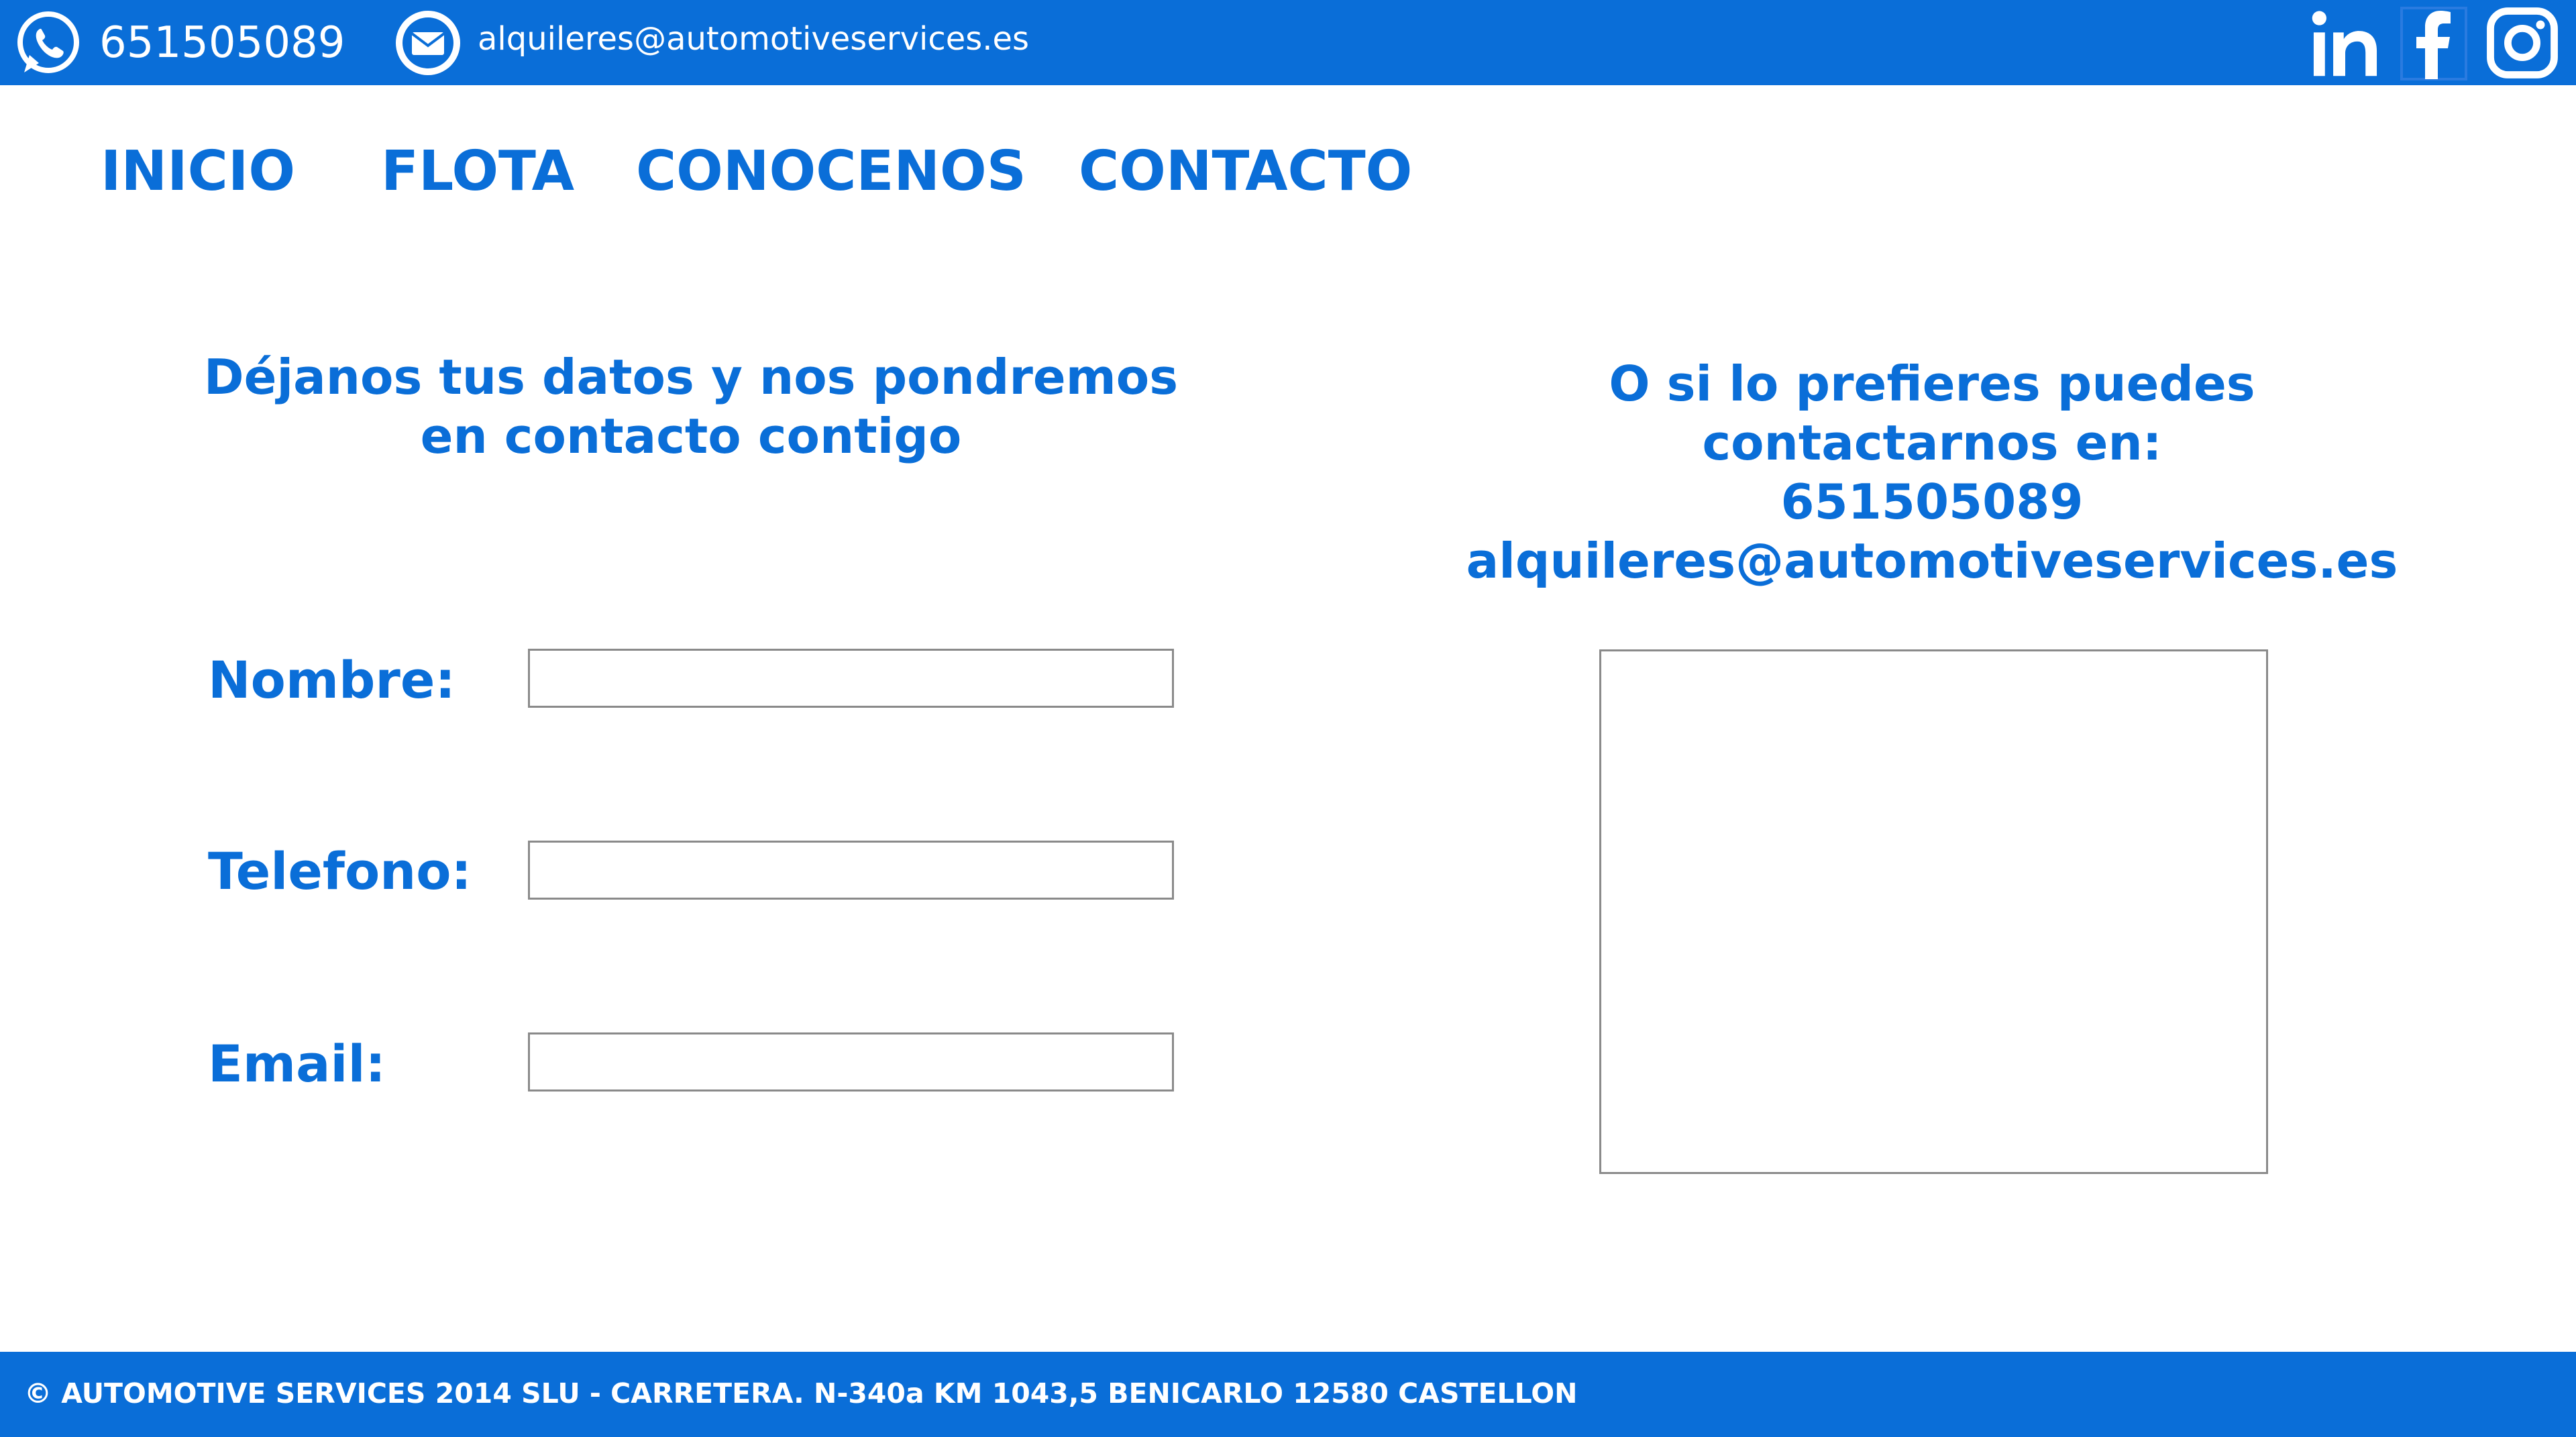 The width and height of the screenshot is (2576, 1437). What do you see at coordinates (2433, 43) in the screenshot?
I see `facebook-icon` at bounding box center [2433, 43].